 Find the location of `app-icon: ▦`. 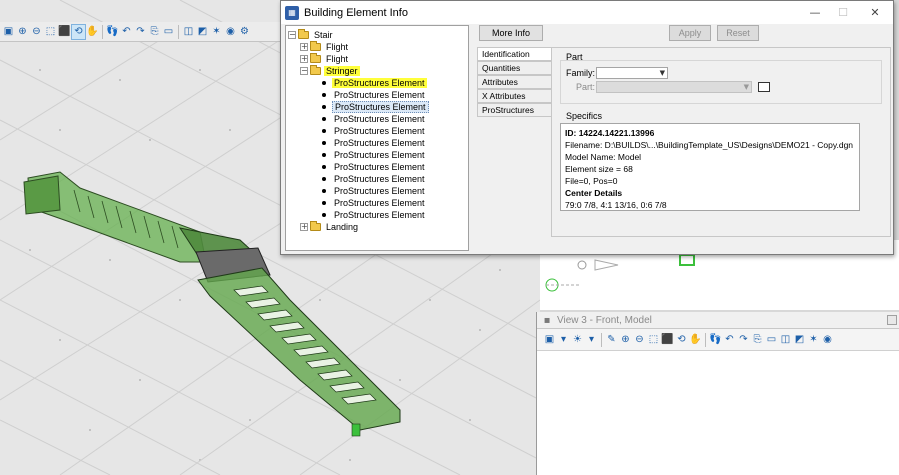

app-icon: ▦ is located at coordinates (292, 12).